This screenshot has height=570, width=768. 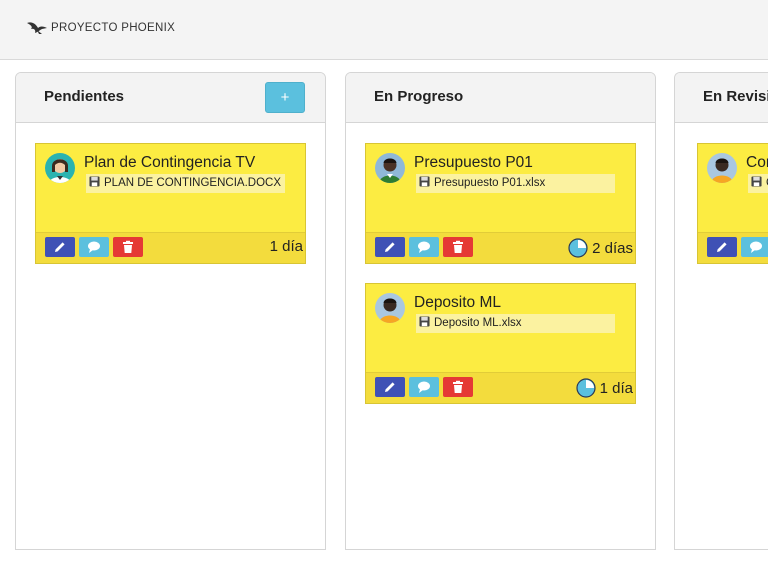 I want to click on task-card: Deposito ML Deposito ML.xlsx 1 día, so click(x=500, y=343).